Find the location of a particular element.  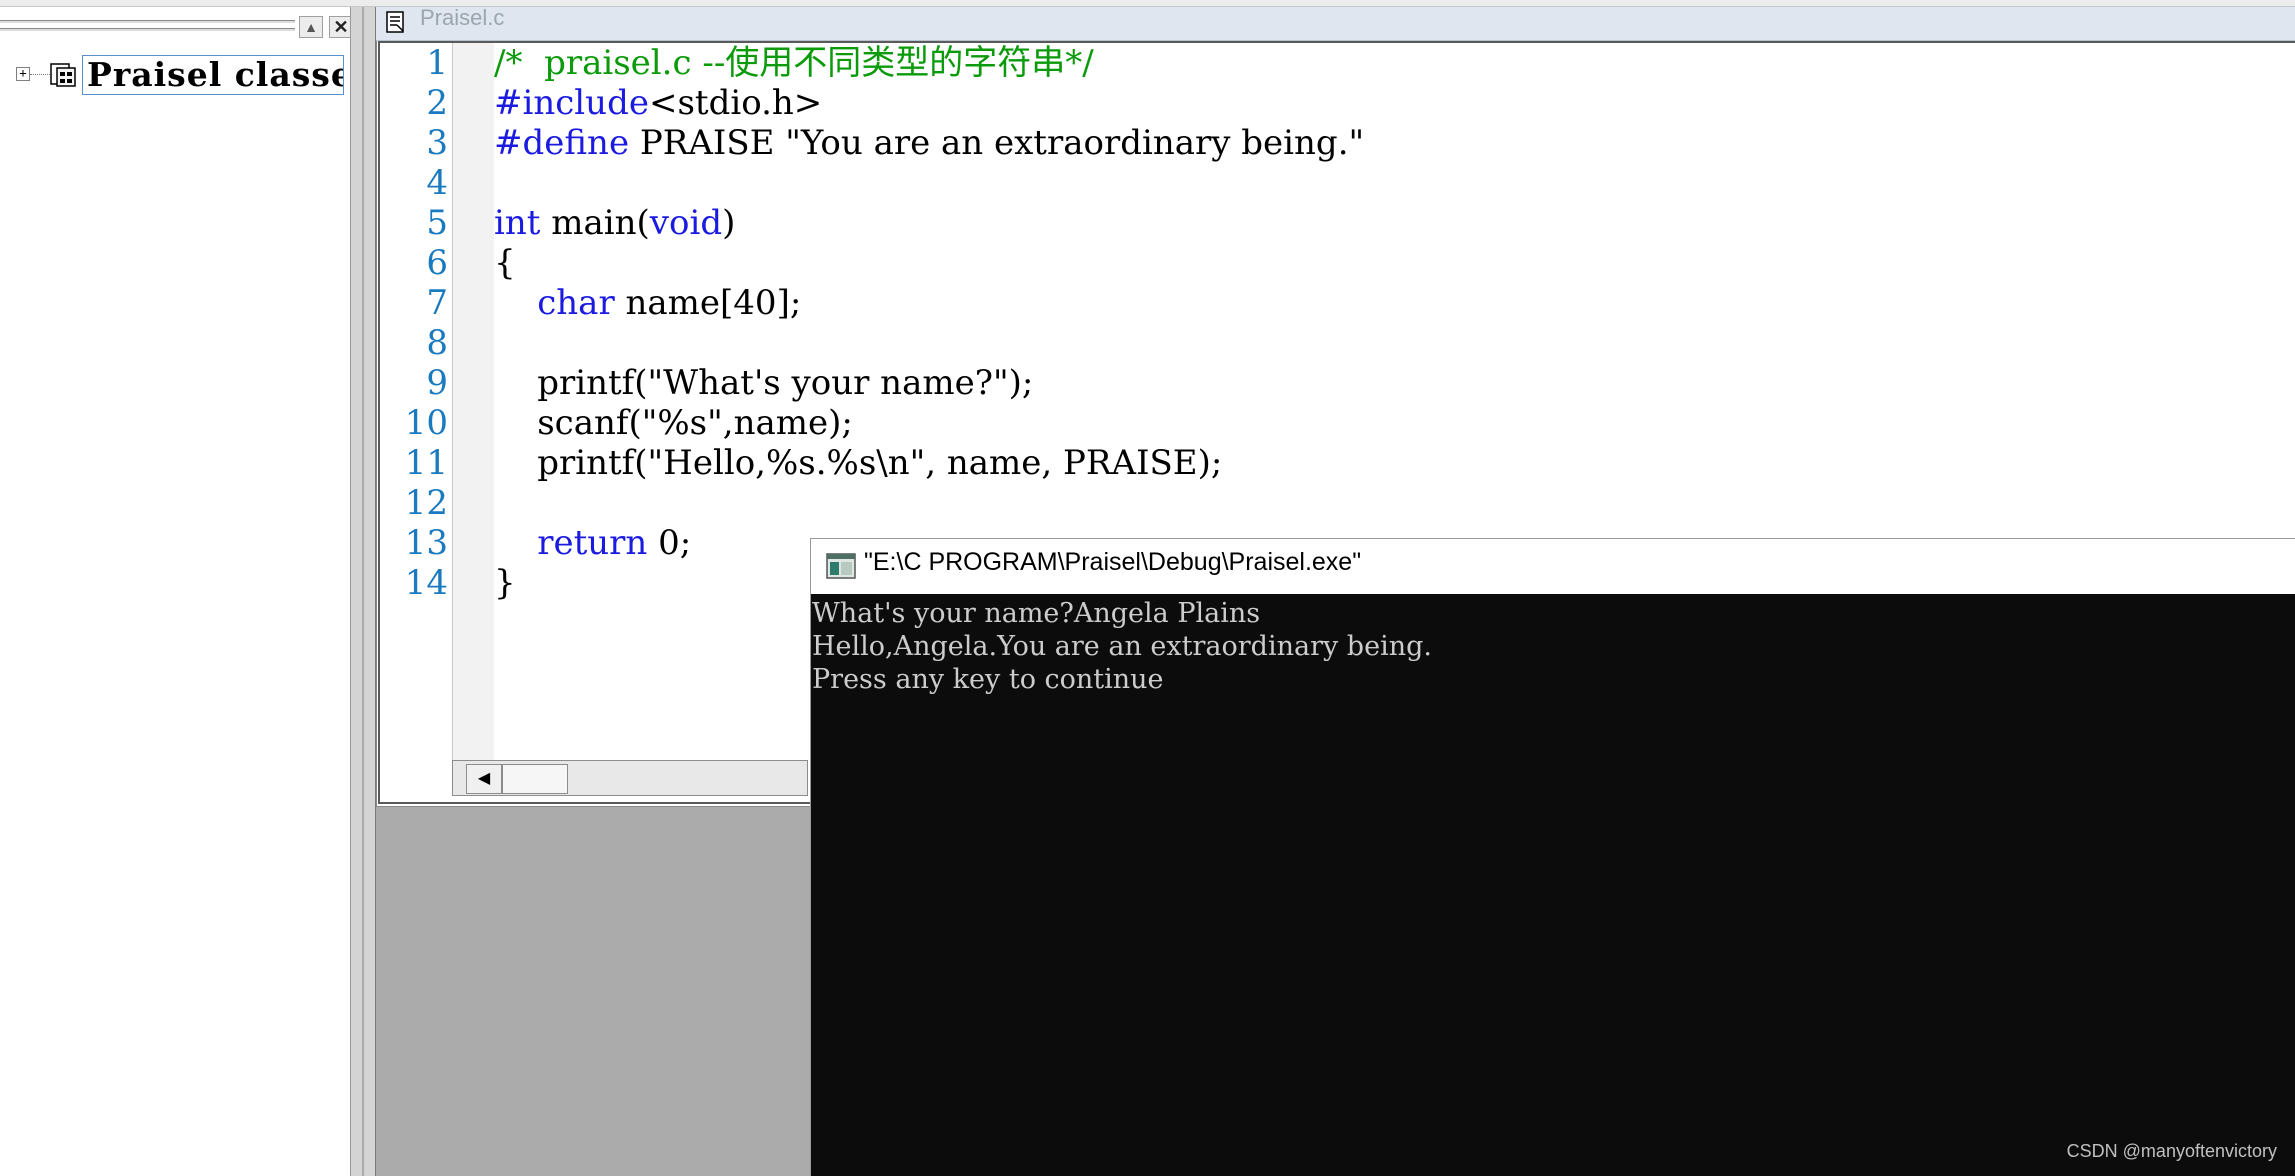

code-text: main( is located at coordinates (595, 223).